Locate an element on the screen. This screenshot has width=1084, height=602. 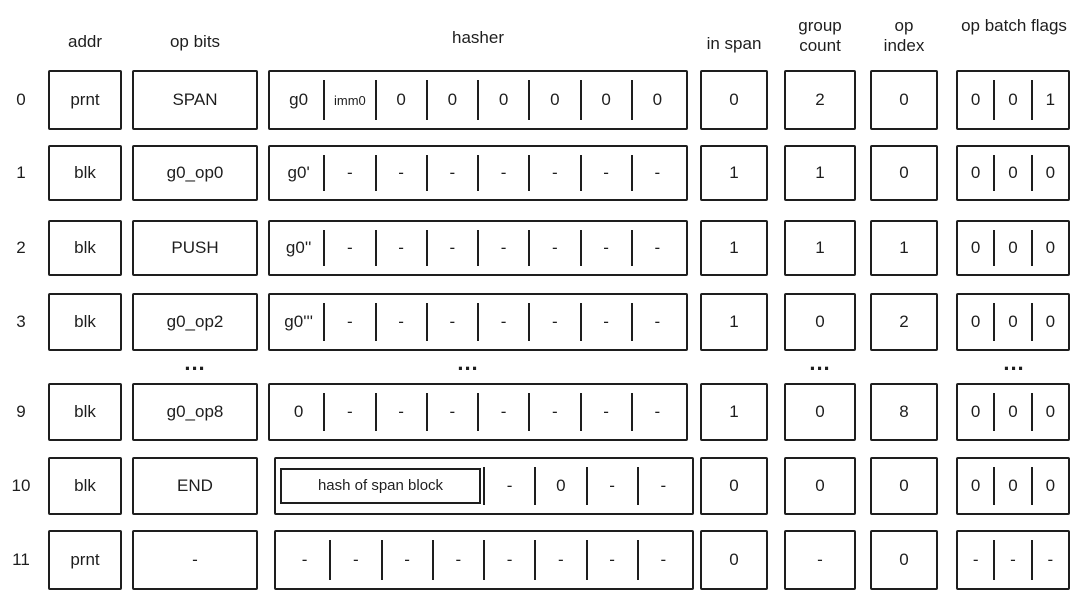
hasher-cell: g0'' - - - - - - - is located at coordinates (478, 248).